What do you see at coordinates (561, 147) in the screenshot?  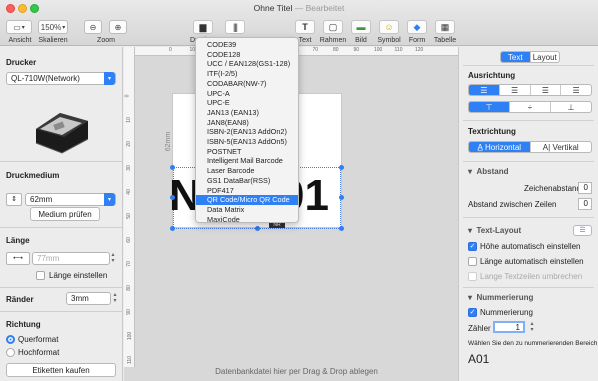 I see `vertical-option: A| Vertikal` at bounding box center [561, 147].